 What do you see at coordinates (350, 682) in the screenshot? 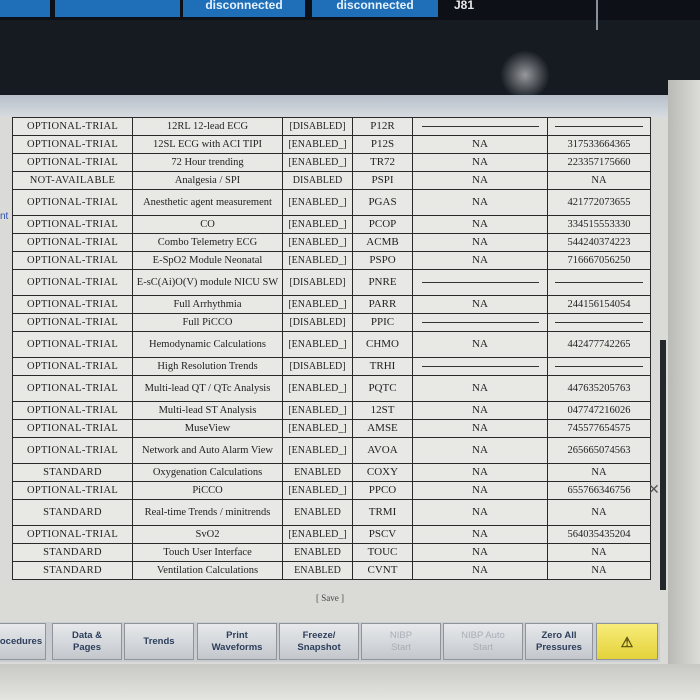
I see `monitor-bezel-bottom` at bounding box center [350, 682].